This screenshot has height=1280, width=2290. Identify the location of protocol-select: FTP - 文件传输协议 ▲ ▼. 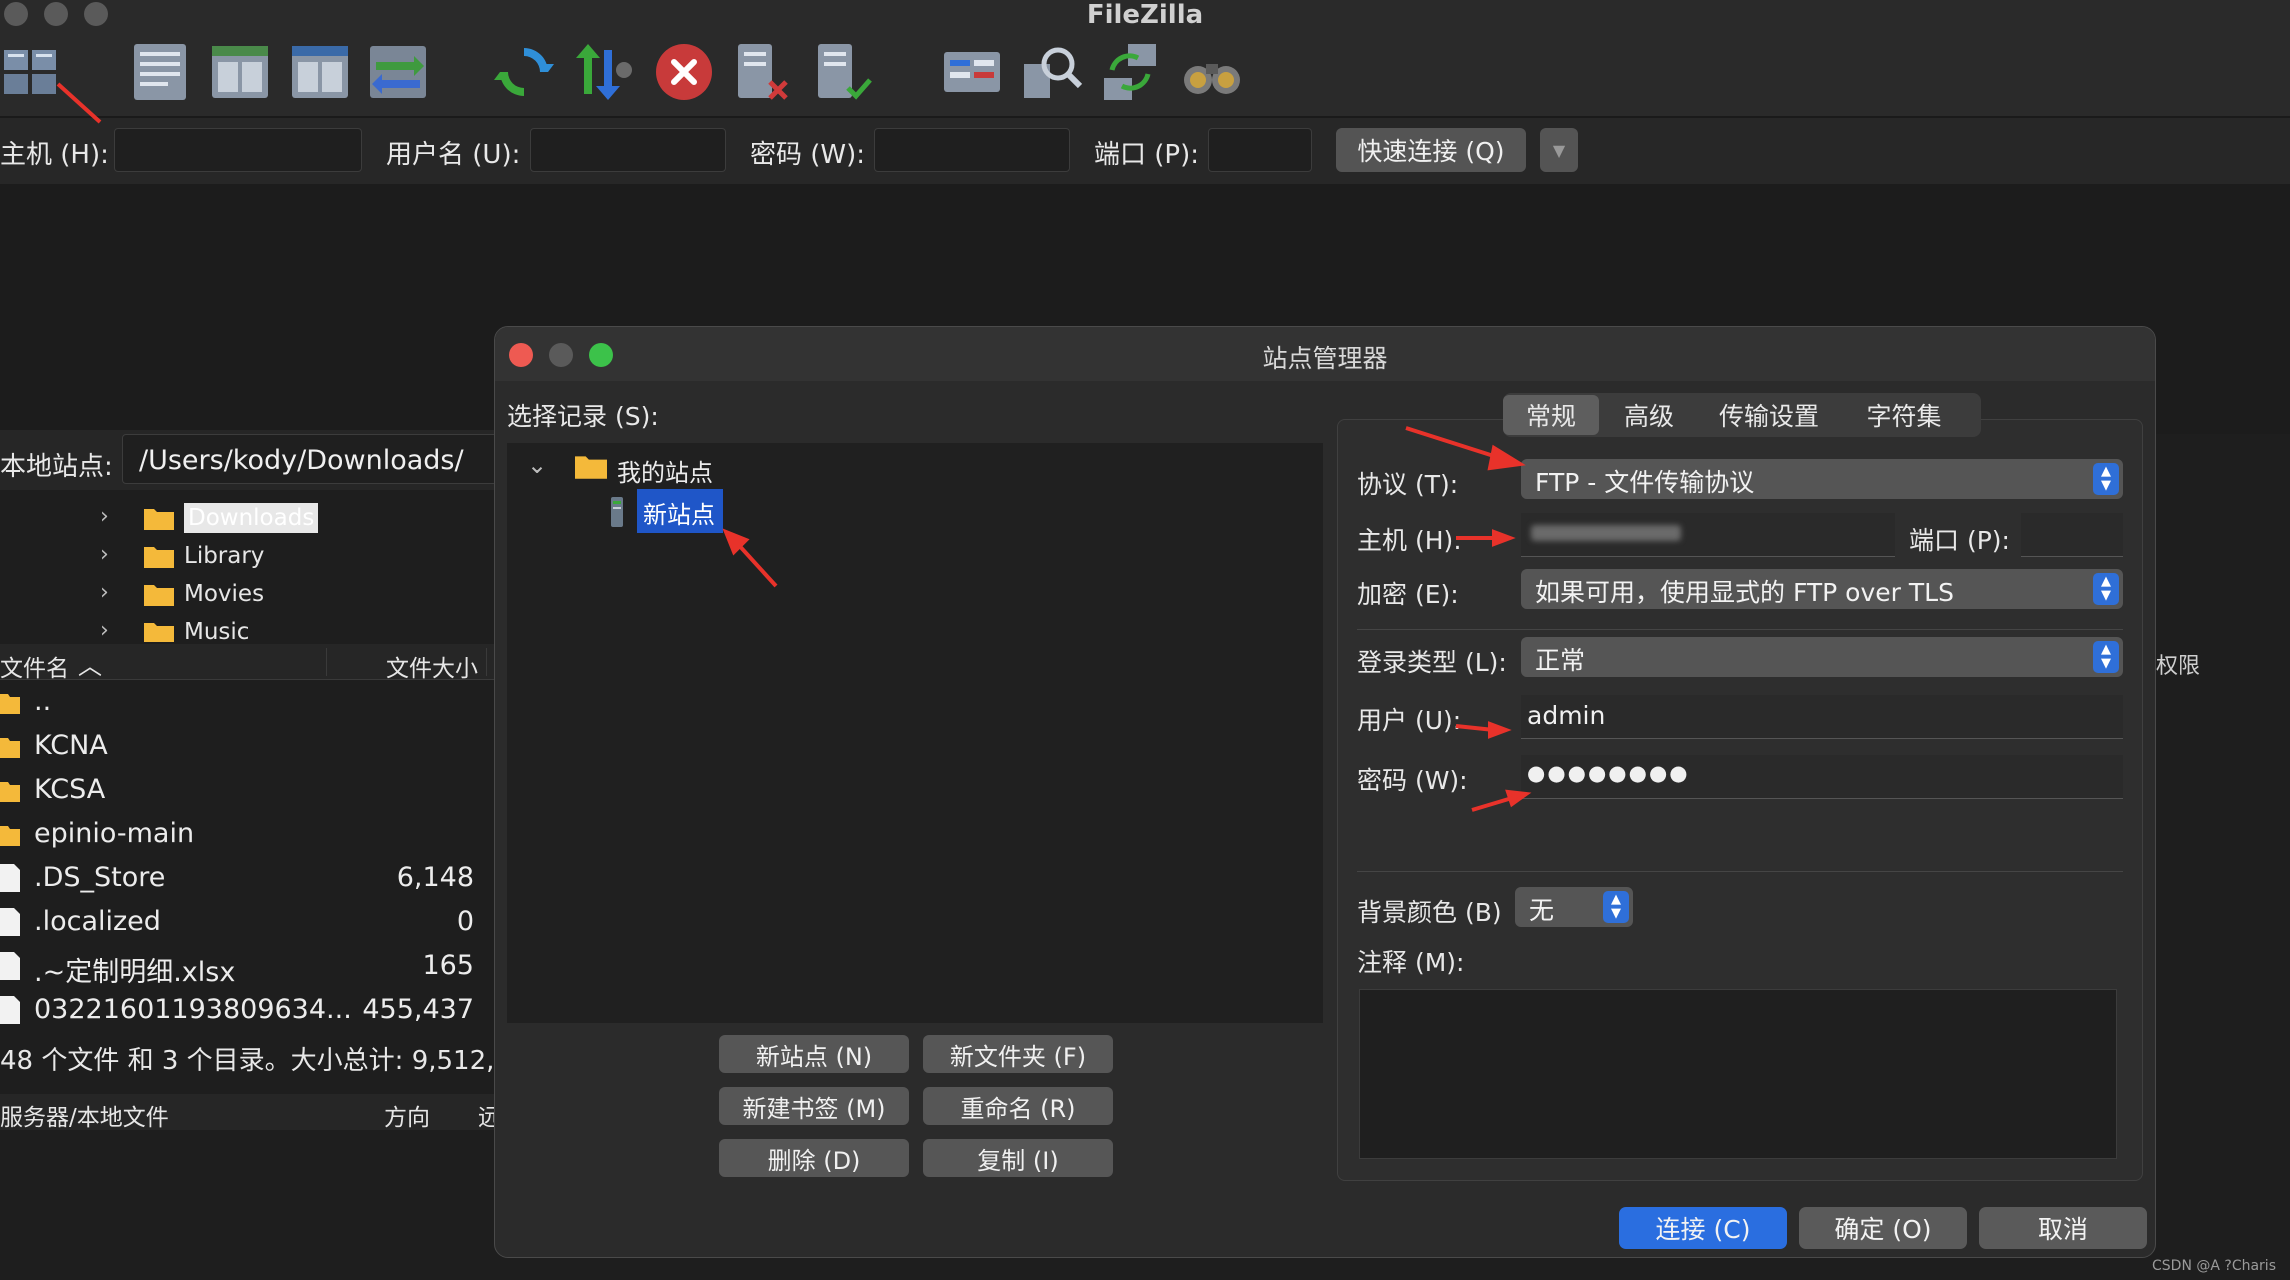
(1822, 479).